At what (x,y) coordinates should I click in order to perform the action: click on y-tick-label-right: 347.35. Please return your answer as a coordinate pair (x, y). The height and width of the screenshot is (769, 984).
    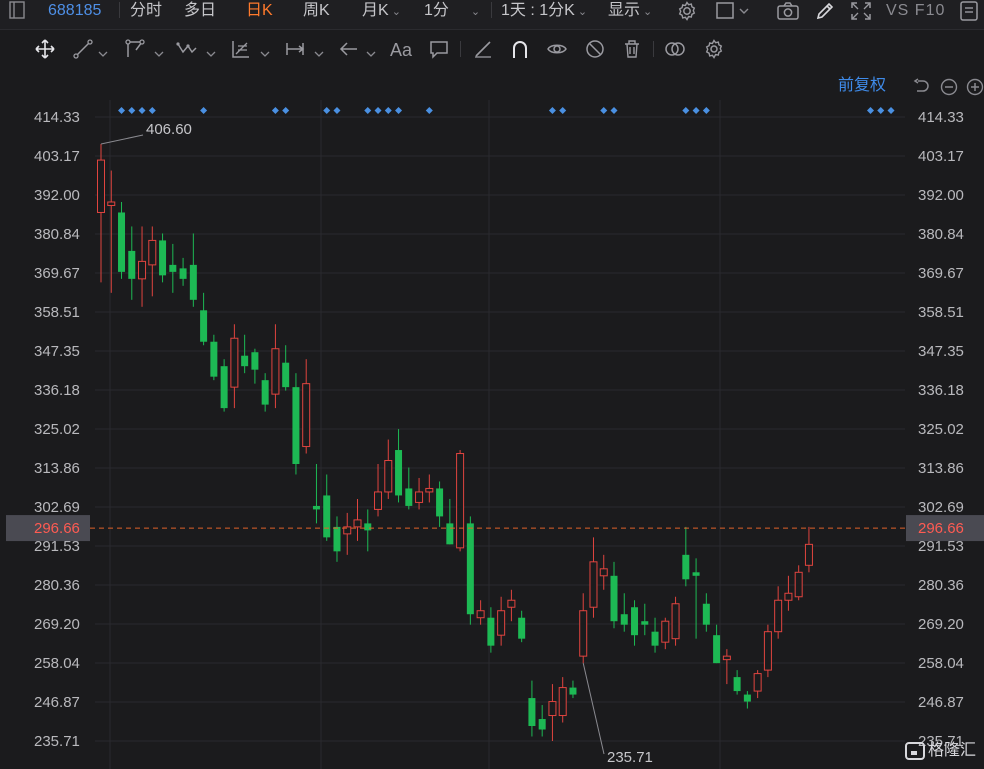
    Looking at the image, I should click on (941, 351).